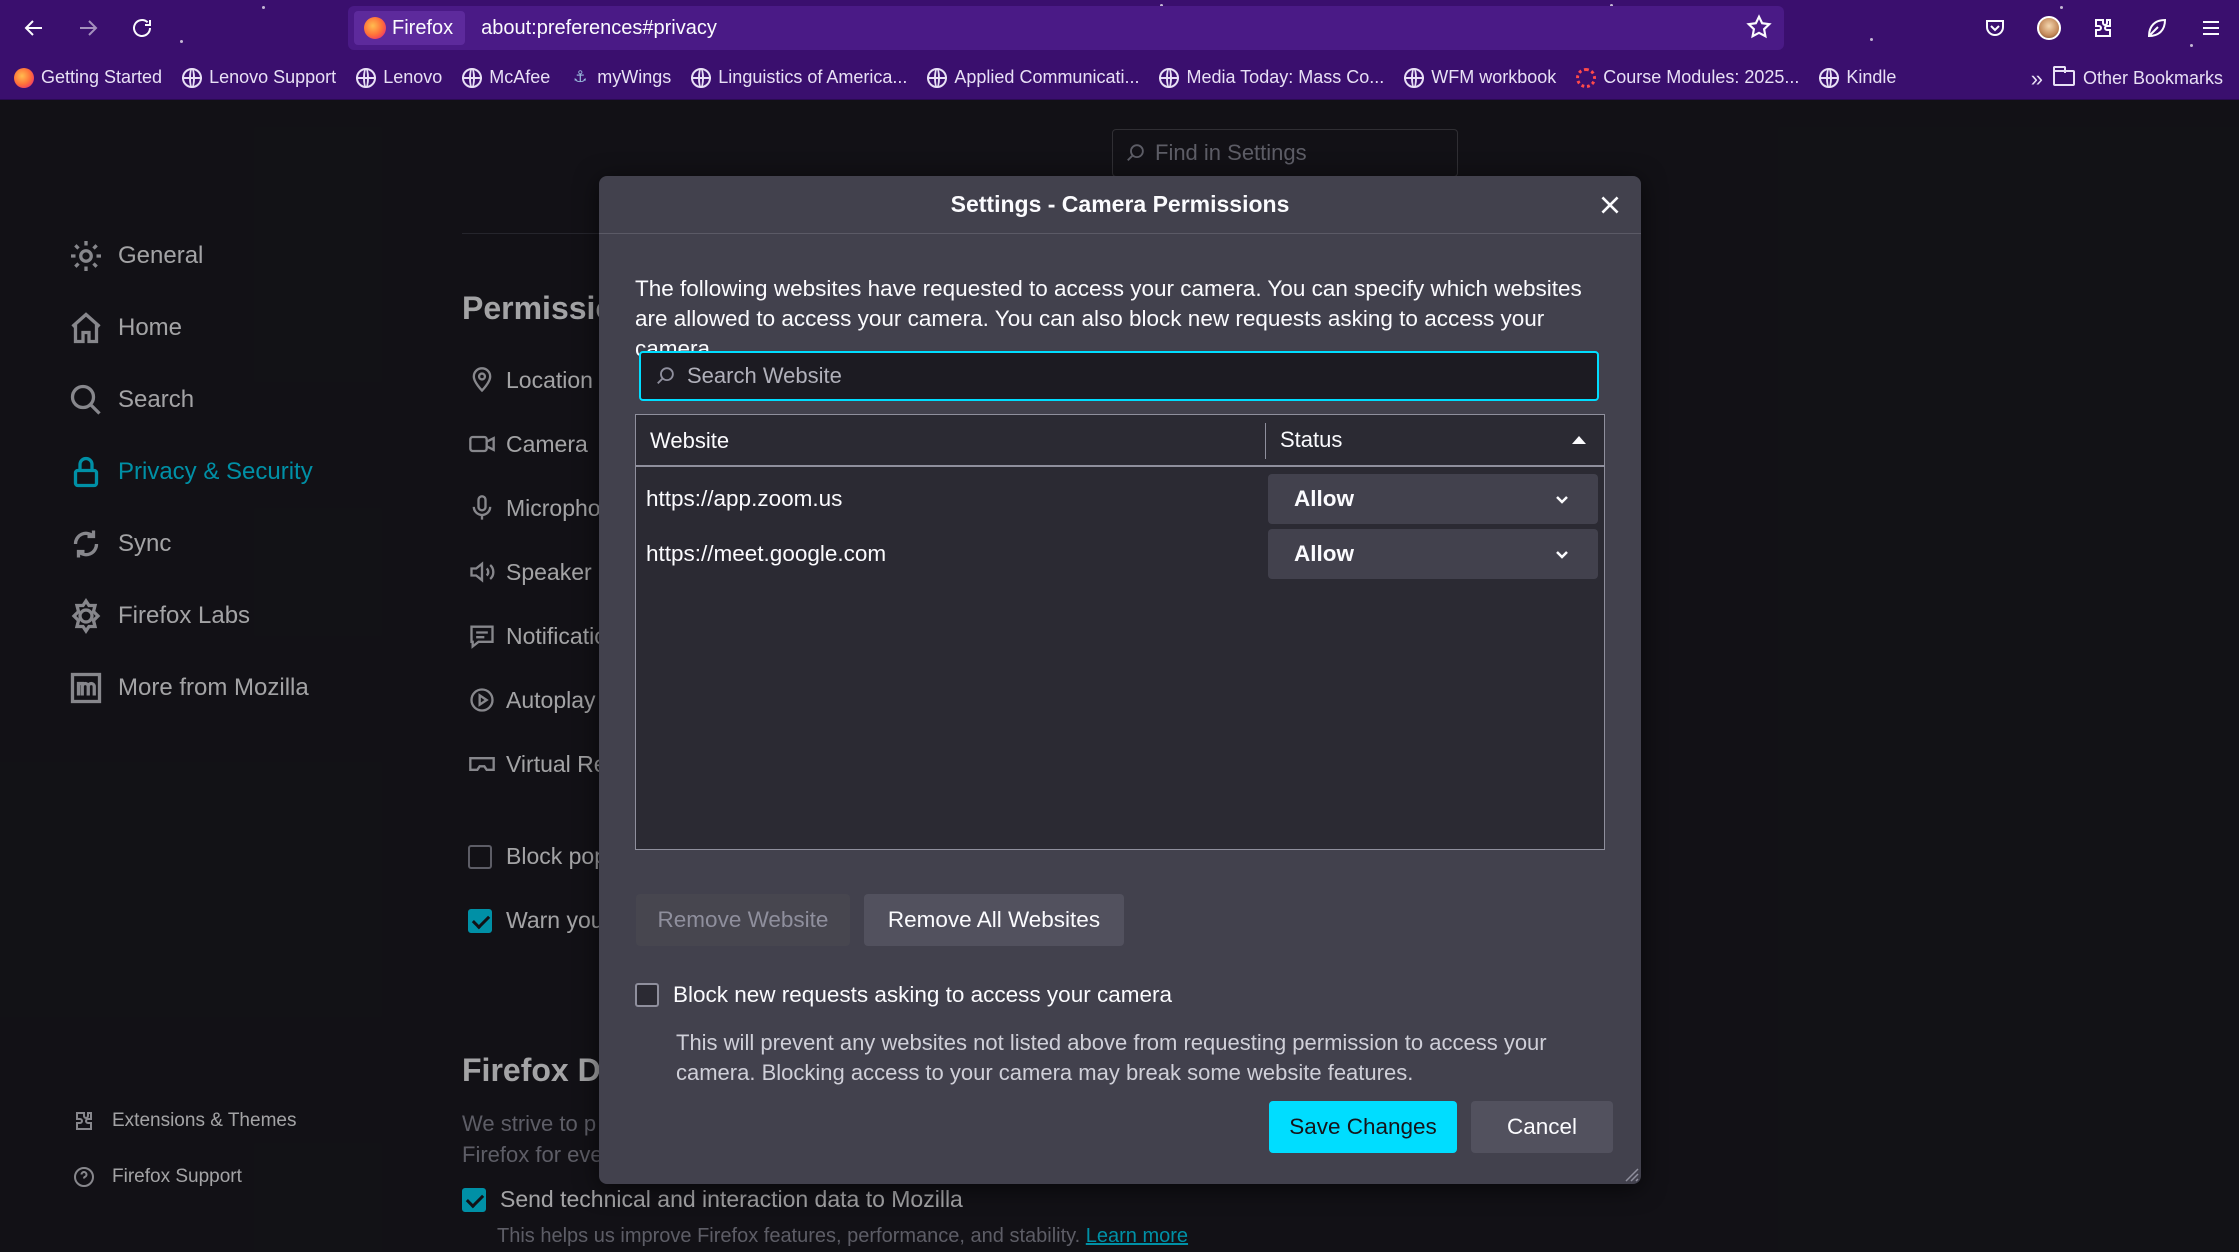 Image resolution: width=2239 pixels, height=1252 pixels. What do you see at coordinates (647, 995) in the screenshot?
I see `block-new-requests-checkbox` at bounding box center [647, 995].